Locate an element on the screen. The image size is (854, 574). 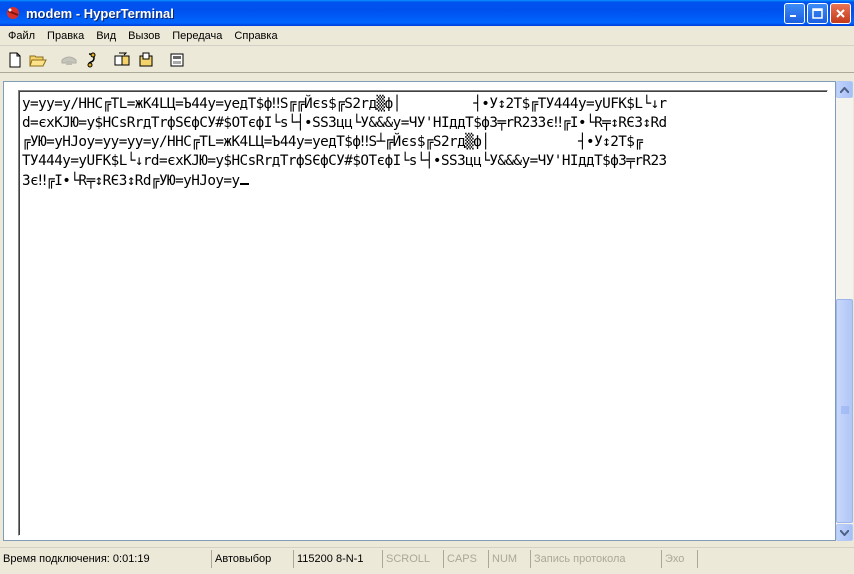
receive-icon is located at coordinates (145, 59).